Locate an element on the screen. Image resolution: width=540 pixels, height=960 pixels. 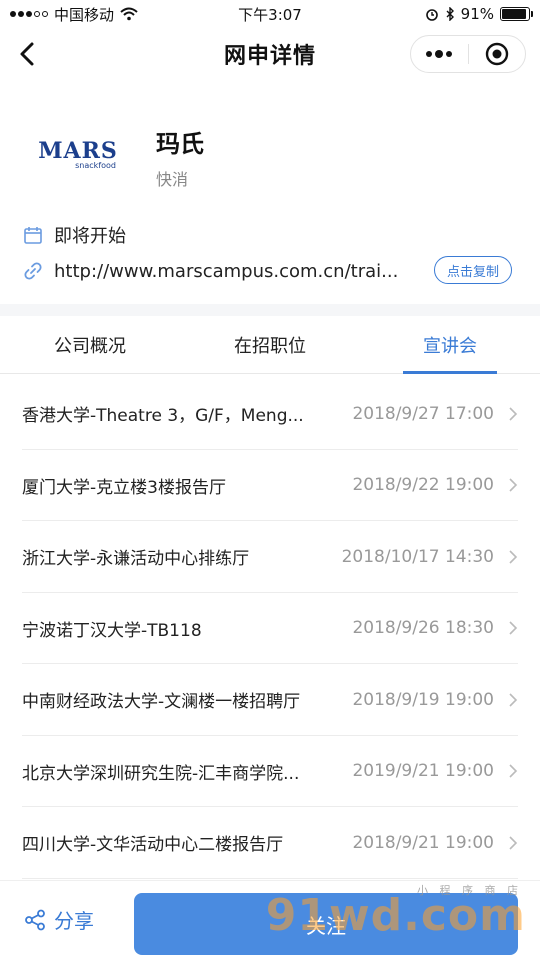
seminar-time: 2018/9/26 18:30 is located at coordinates (423, 628).